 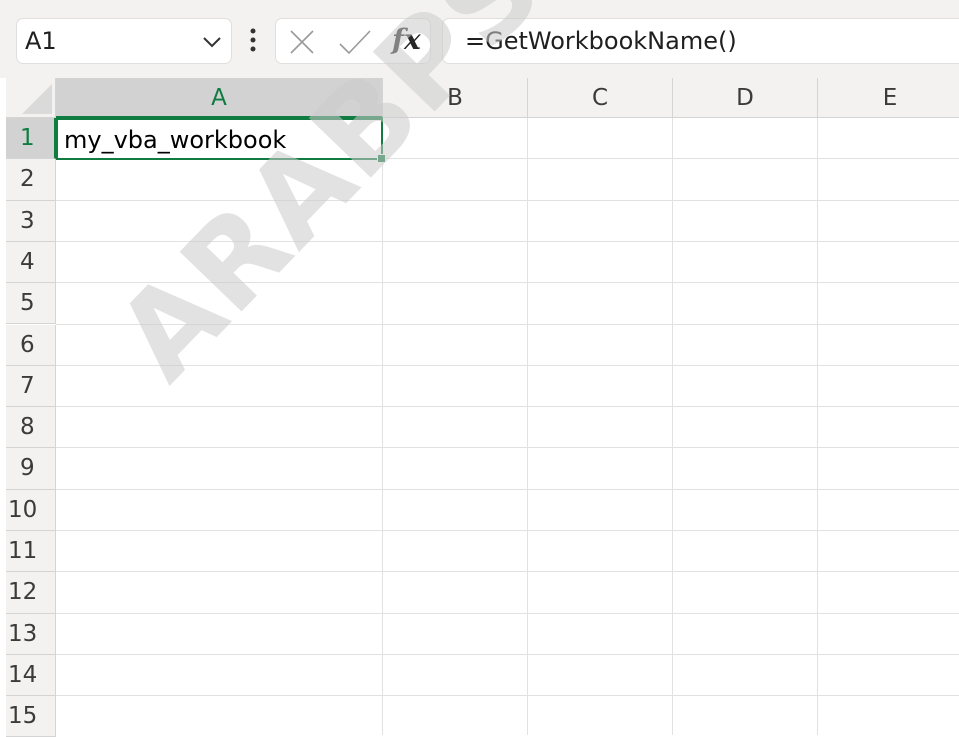 I want to click on row-header-4: 4, so click(x=31, y=262).